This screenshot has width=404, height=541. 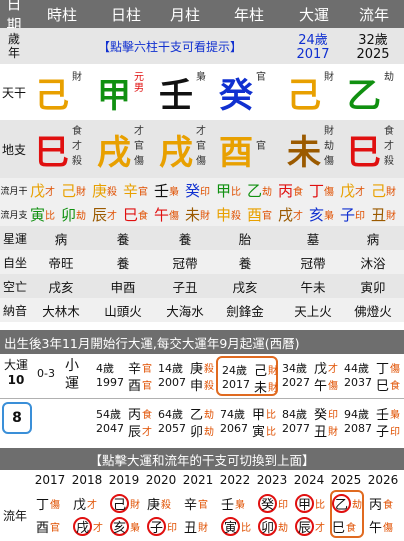 I want to click on liuyue_gan-item-10: 戊才, so click(x=355, y=190).